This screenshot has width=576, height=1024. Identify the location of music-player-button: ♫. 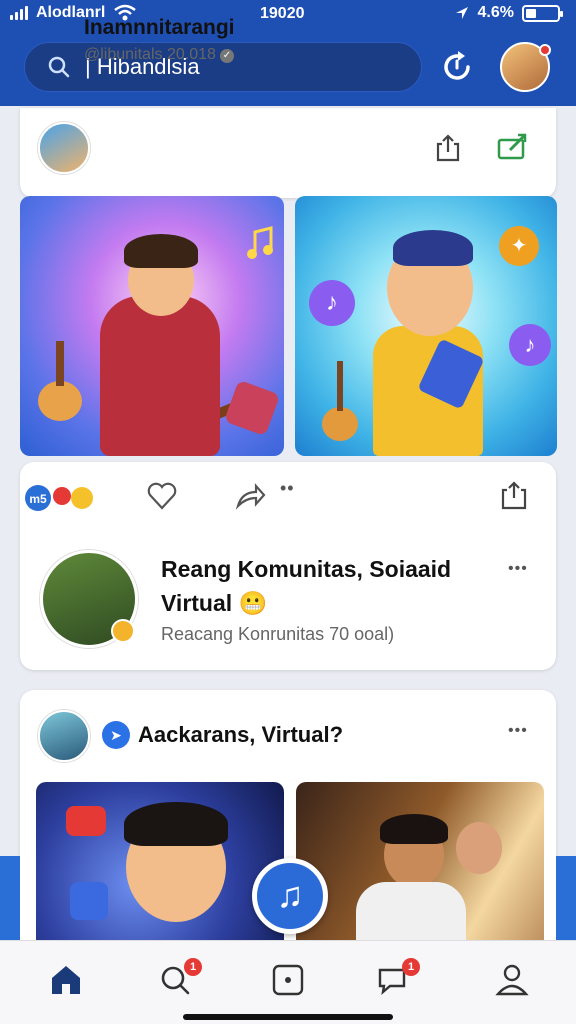
(290, 896).